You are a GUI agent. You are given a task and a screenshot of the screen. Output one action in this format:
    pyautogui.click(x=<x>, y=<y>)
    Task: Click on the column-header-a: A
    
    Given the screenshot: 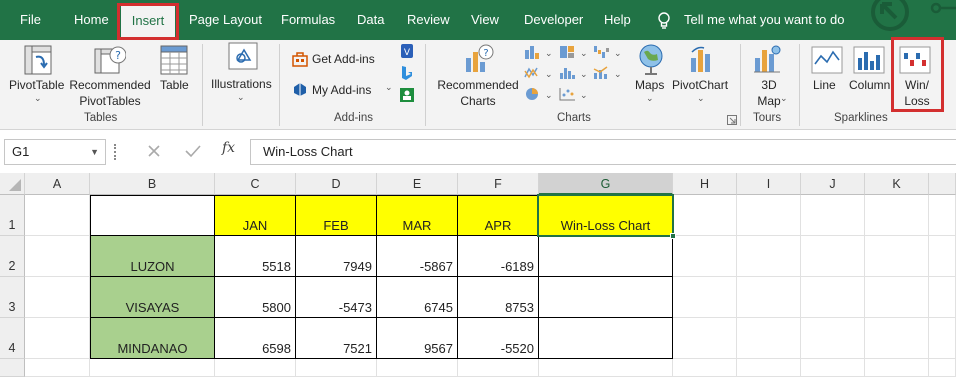 What is the action you would take?
    pyautogui.click(x=57, y=184)
    